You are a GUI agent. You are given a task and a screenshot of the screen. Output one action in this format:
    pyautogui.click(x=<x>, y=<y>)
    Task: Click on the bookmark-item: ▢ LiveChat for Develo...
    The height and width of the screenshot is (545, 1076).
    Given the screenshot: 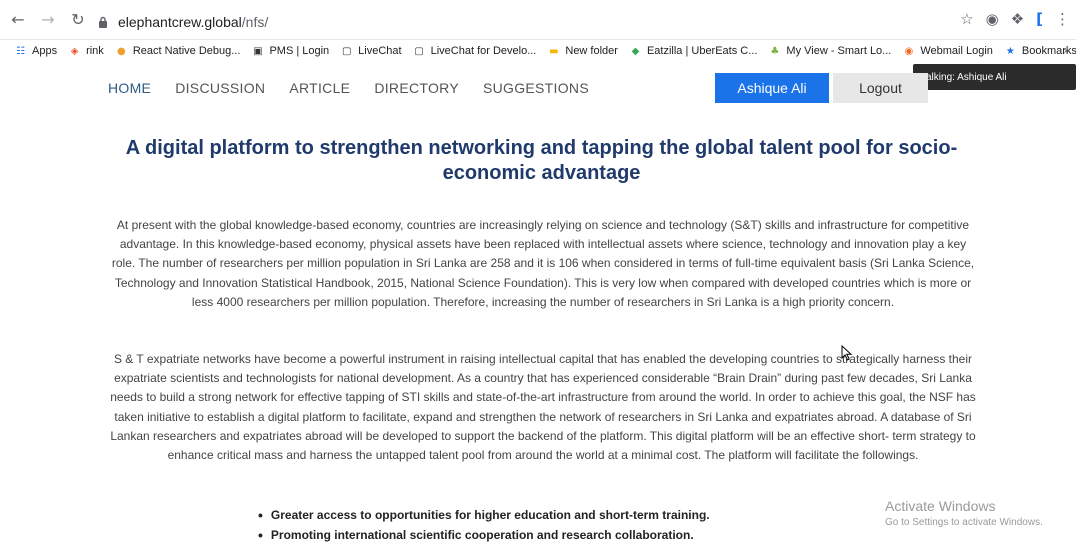 What is the action you would take?
    pyautogui.click(x=475, y=51)
    